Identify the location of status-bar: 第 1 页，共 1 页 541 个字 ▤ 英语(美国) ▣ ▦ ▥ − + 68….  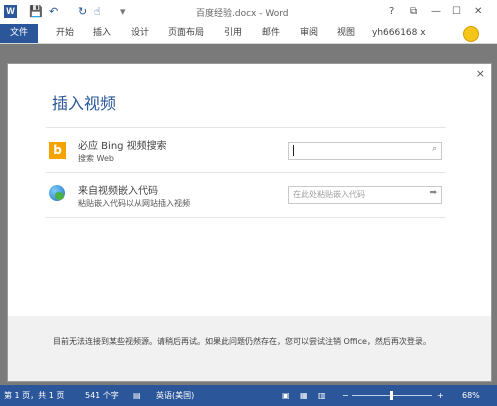
(248, 395).